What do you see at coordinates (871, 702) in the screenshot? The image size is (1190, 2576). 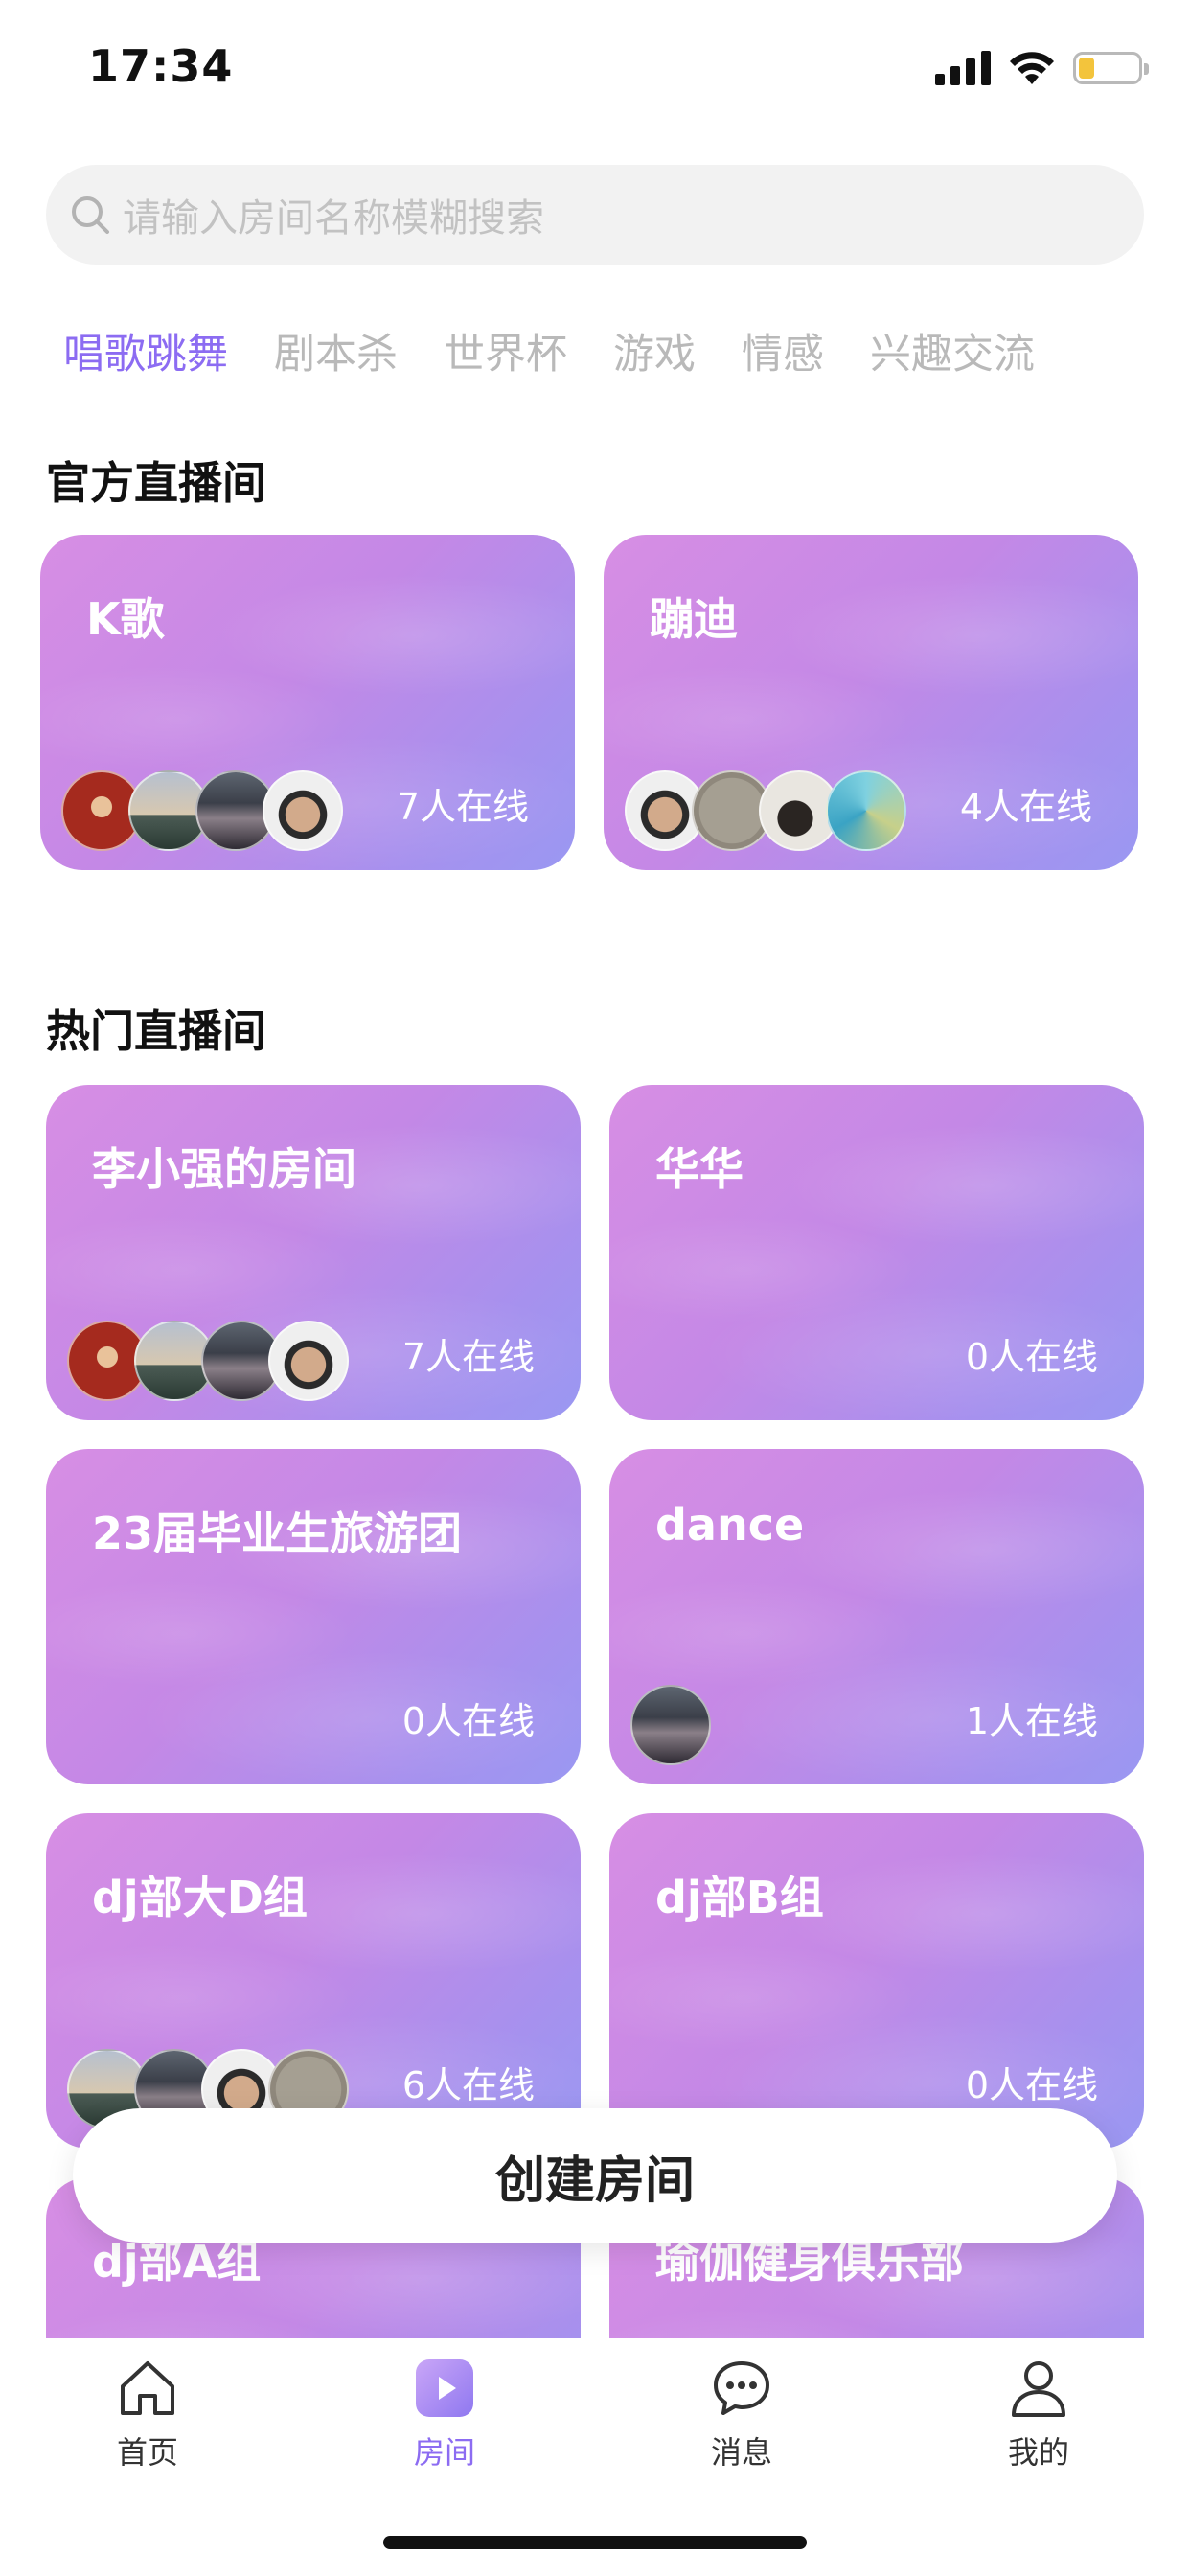 I see `room-card: 蹦迪 4人在线` at bounding box center [871, 702].